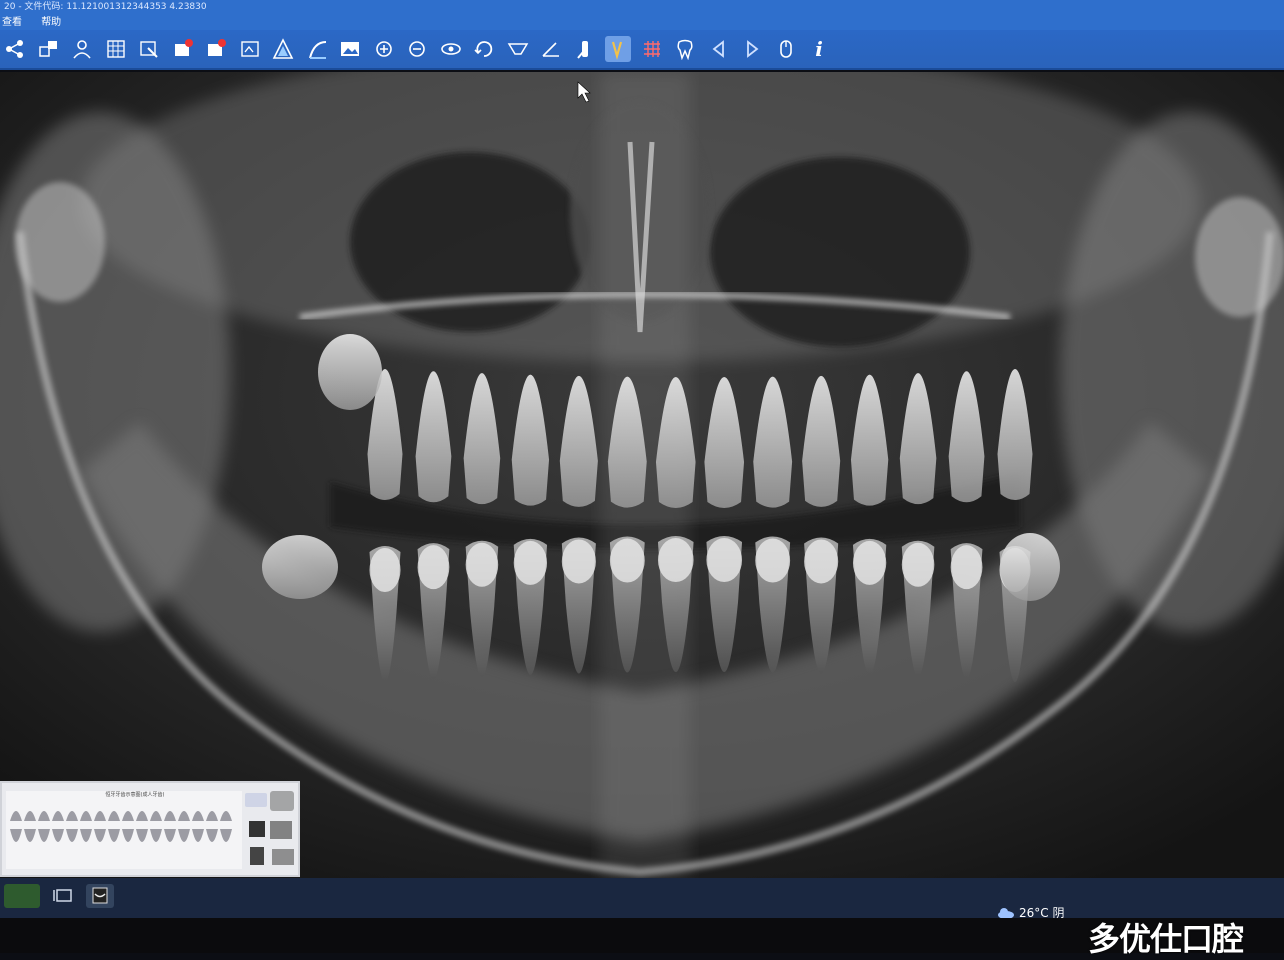 The width and height of the screenshot is (1284, 960). I want to click on layout-icon, so click(49, 49).